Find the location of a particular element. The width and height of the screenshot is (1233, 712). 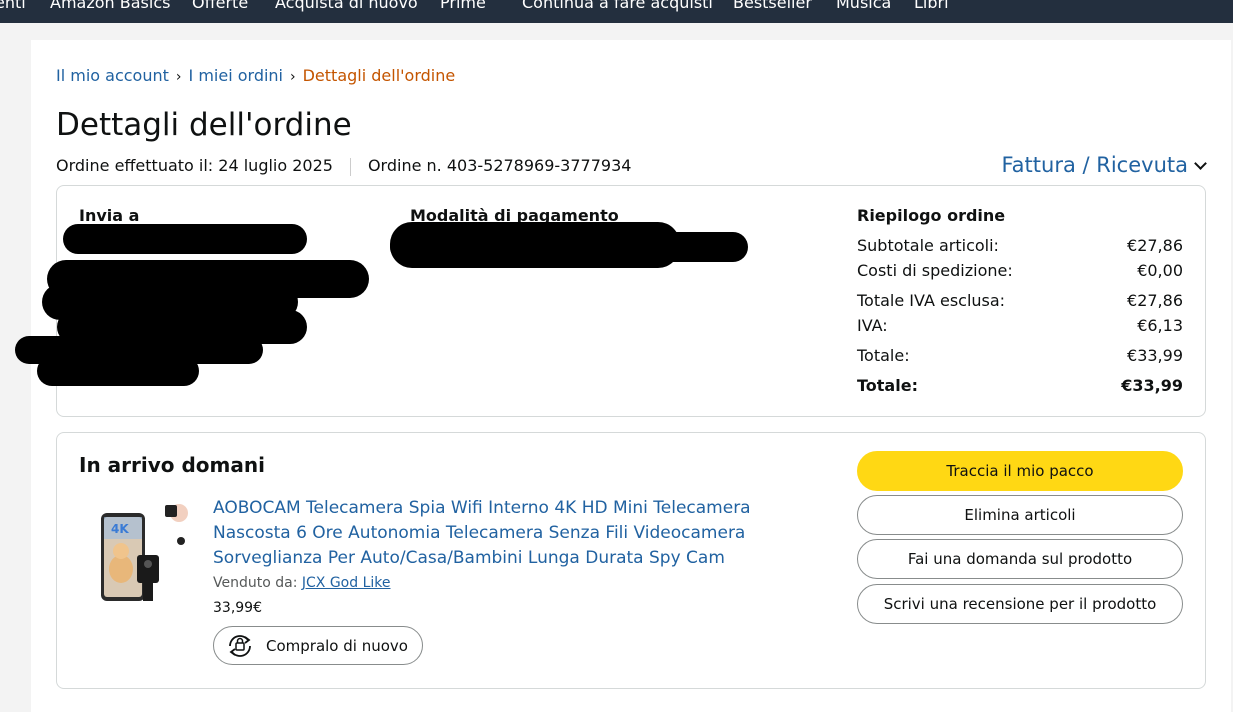

summary-label: Totale IVA esclusa: is located at coordinates (931, 300).